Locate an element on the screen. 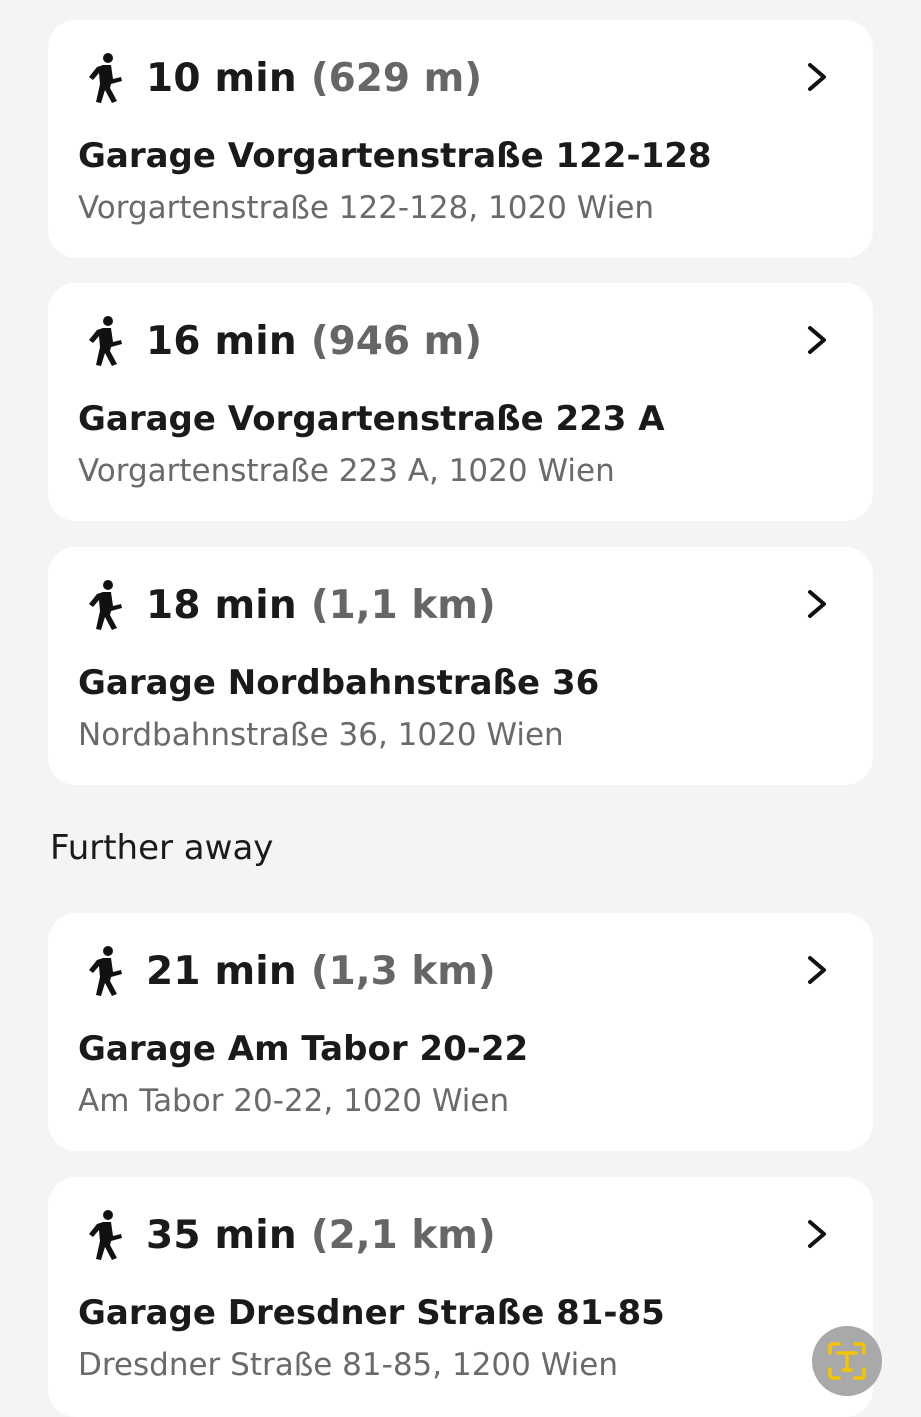 Image resolution: width=921 pixels, height=1417 pixels. garage-name: Garage Nordbahnstraße 36 is located at coordinates (339, 683).